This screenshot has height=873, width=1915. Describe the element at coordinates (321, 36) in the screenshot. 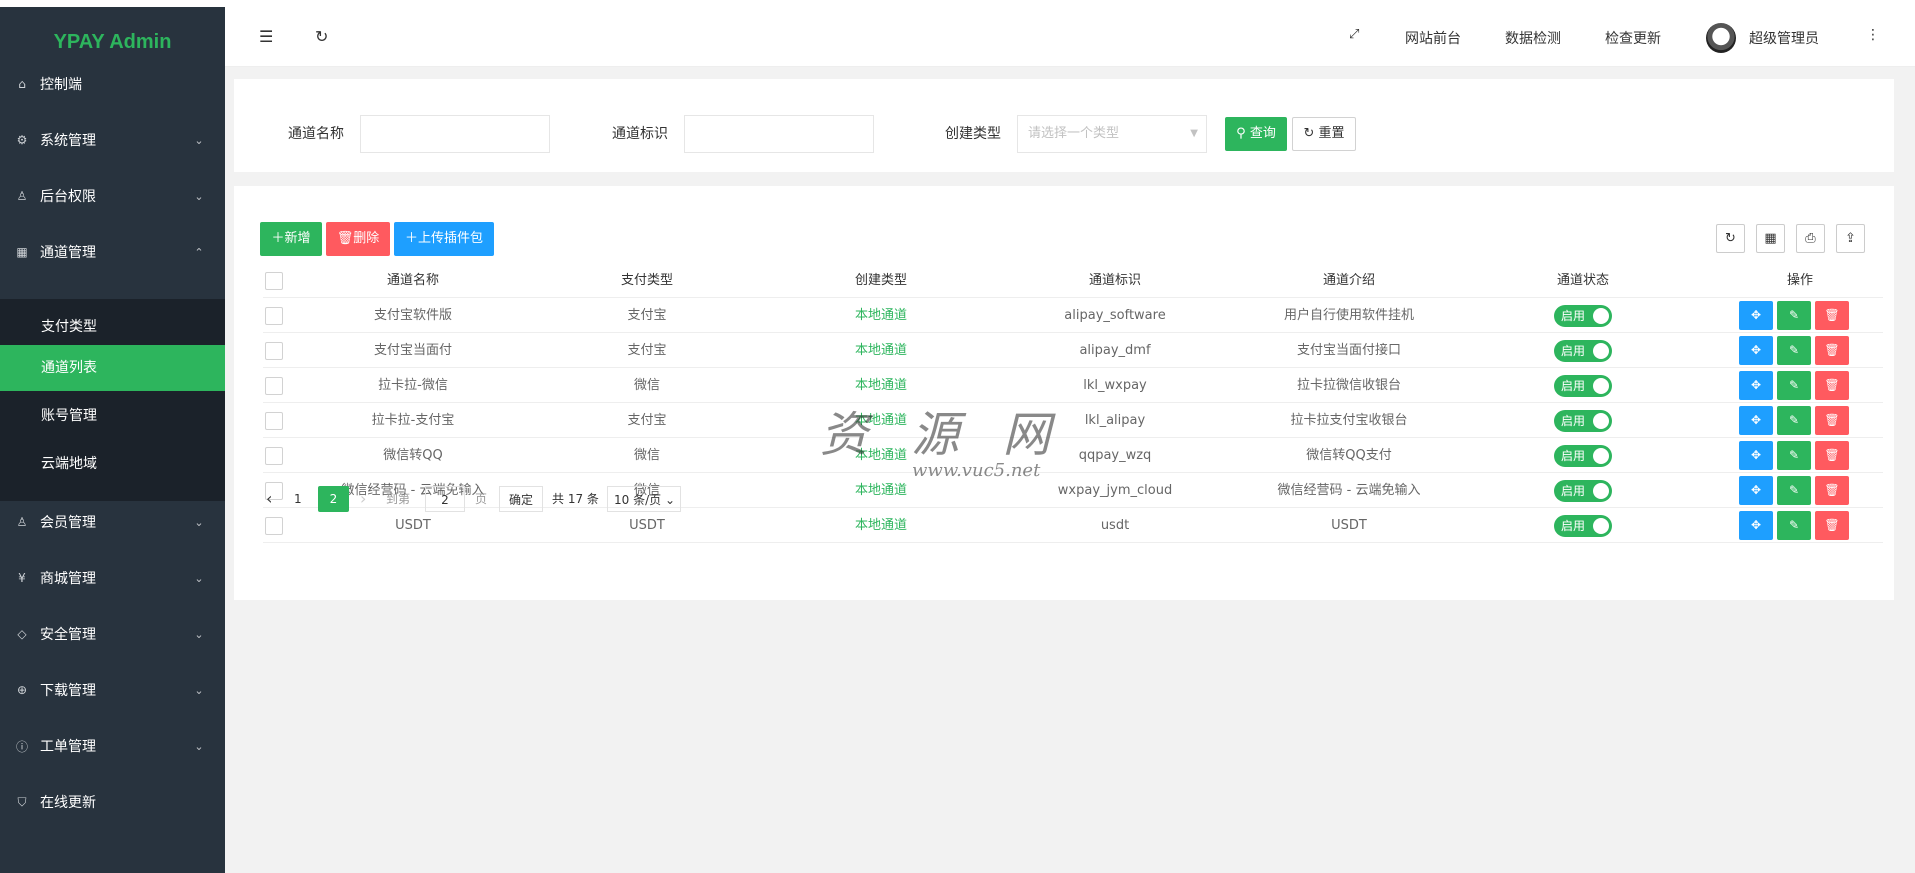

I see `refresh-icon: ↻` at that location.